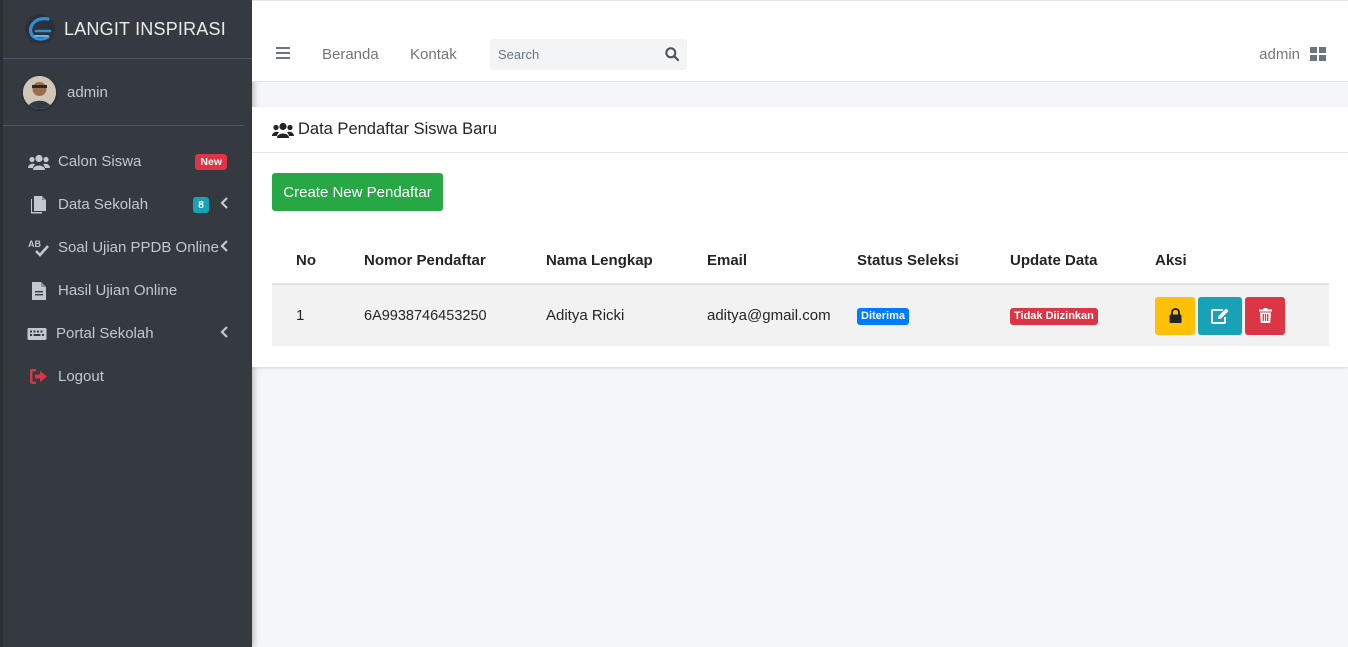  What do you see at coordinates (87, 92) in the screenshot?
I see `user-name: admin` at bounding box center [87, 92].